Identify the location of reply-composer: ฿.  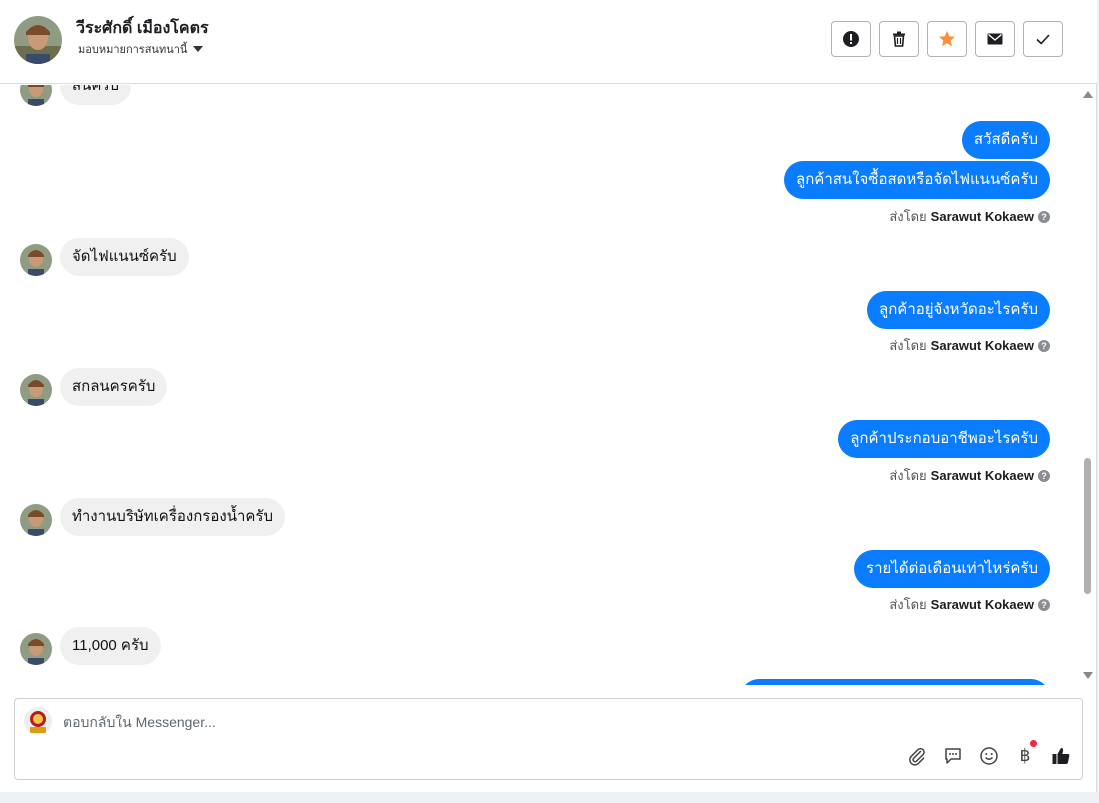
(548, 739).